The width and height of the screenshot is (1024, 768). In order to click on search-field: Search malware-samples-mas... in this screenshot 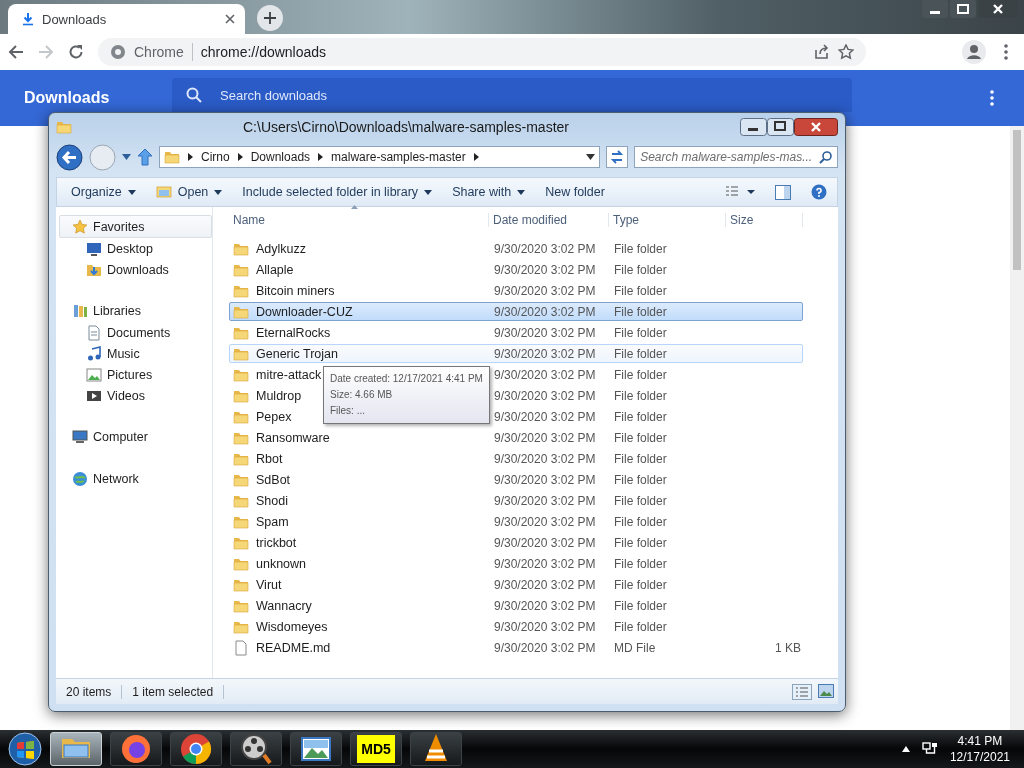, I will do `click(736, 157)`.